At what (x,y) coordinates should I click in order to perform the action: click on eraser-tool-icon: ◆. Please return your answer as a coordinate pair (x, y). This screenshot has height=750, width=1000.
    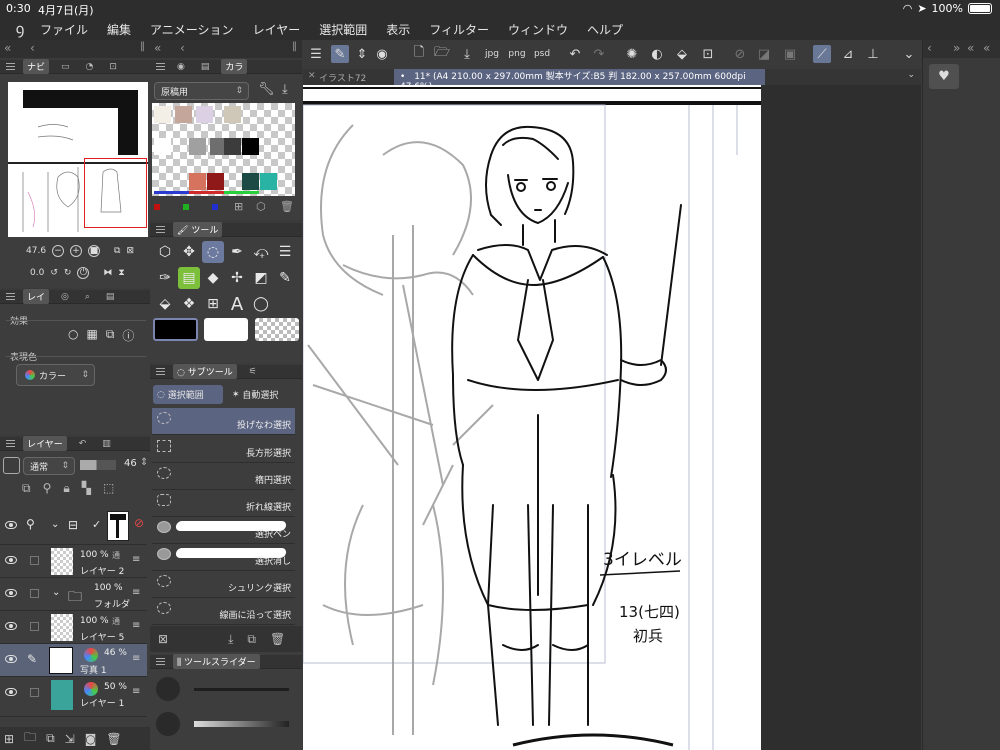
    Looking at the image, I should click on (213, 278).